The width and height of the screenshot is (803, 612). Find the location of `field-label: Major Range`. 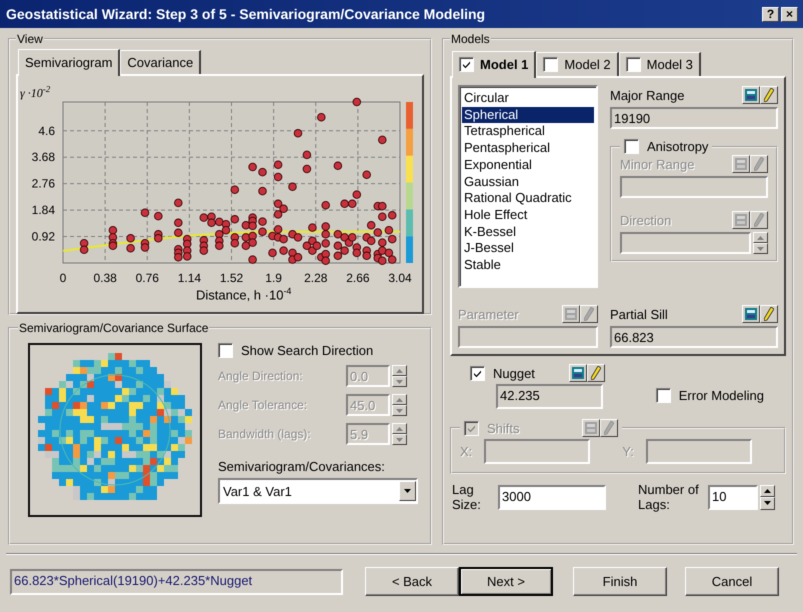

field-label: Major Range is located at coordinates (647, 95).